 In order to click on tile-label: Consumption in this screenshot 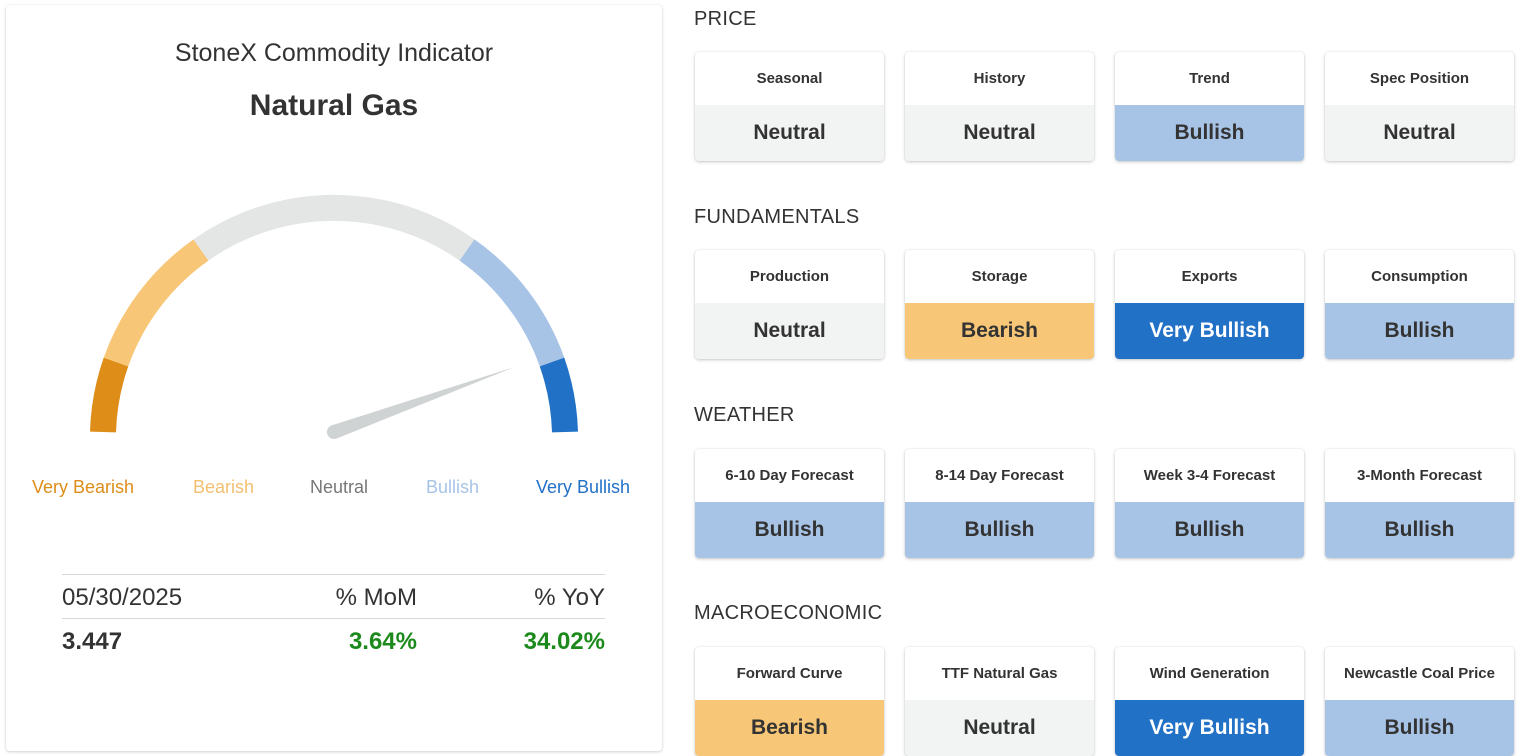, I will do `click(1419, 276)`.